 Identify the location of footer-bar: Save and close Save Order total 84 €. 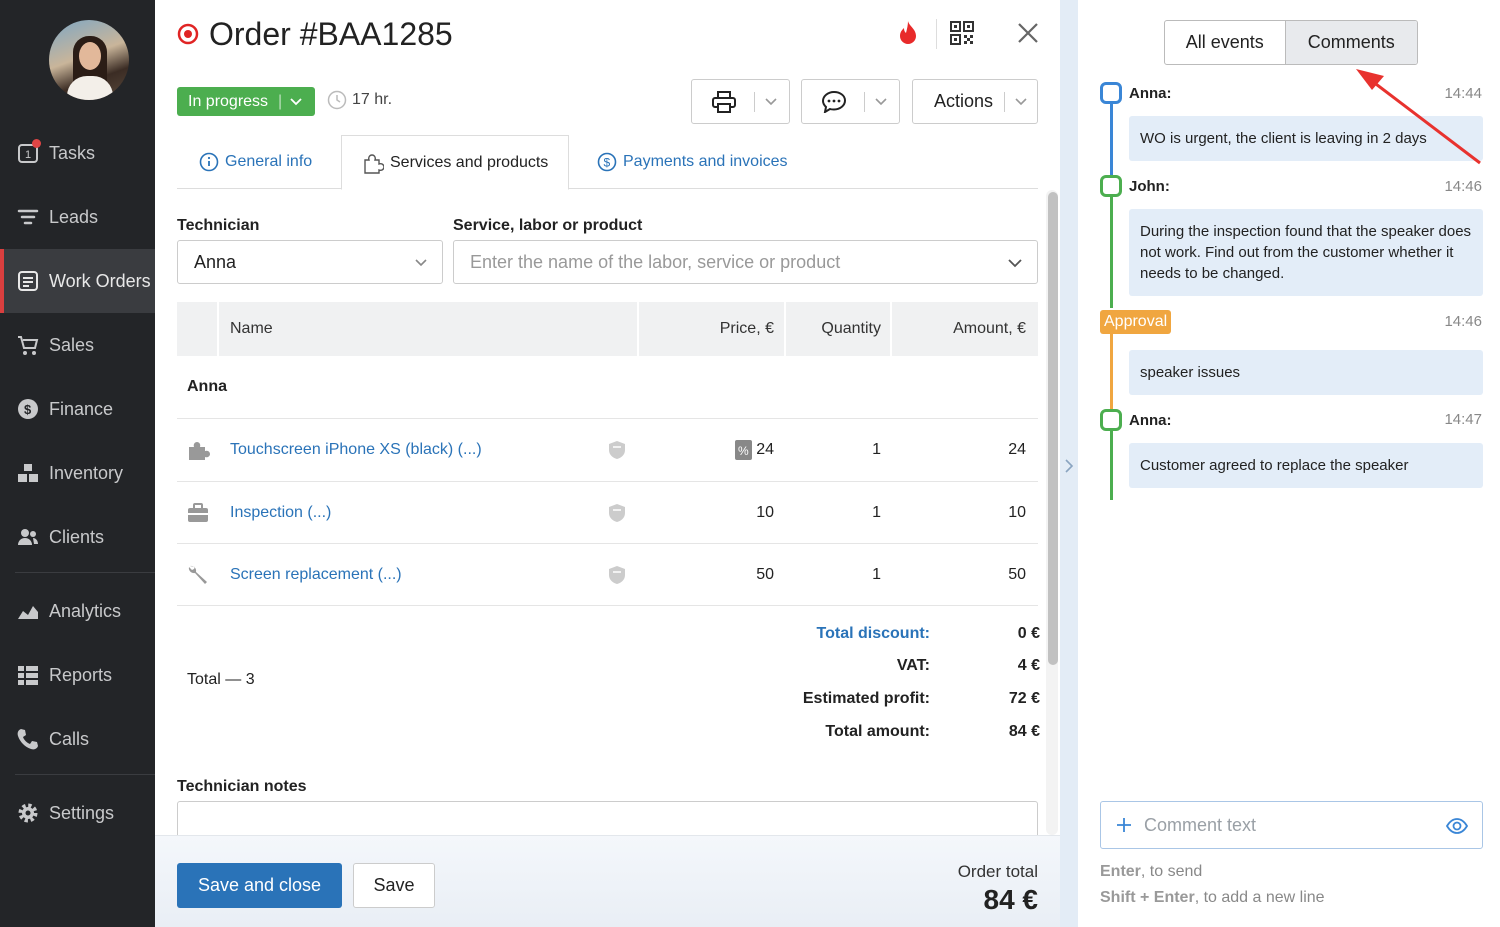
(607, 881).